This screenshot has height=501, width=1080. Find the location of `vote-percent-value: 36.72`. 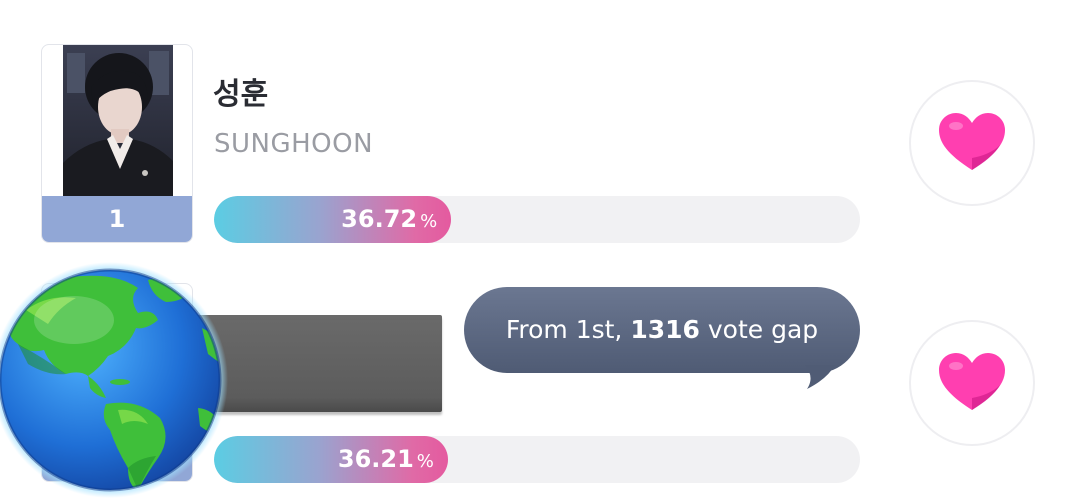

vote-percent-value: 36.72 is located at coordinates (379, 219).